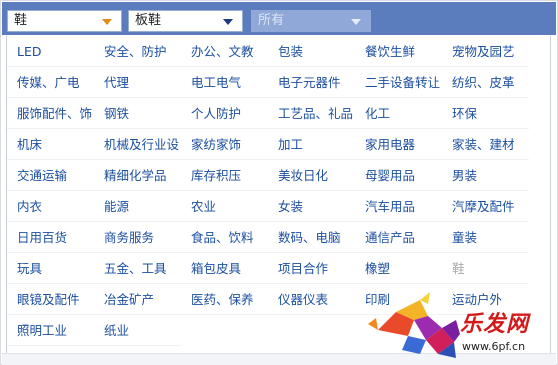 This screenshot has height=365, width=558. Describe the element at coordinates (495, 324) in the screenshot. I see `watermark-brand: 乐发网` at that location.